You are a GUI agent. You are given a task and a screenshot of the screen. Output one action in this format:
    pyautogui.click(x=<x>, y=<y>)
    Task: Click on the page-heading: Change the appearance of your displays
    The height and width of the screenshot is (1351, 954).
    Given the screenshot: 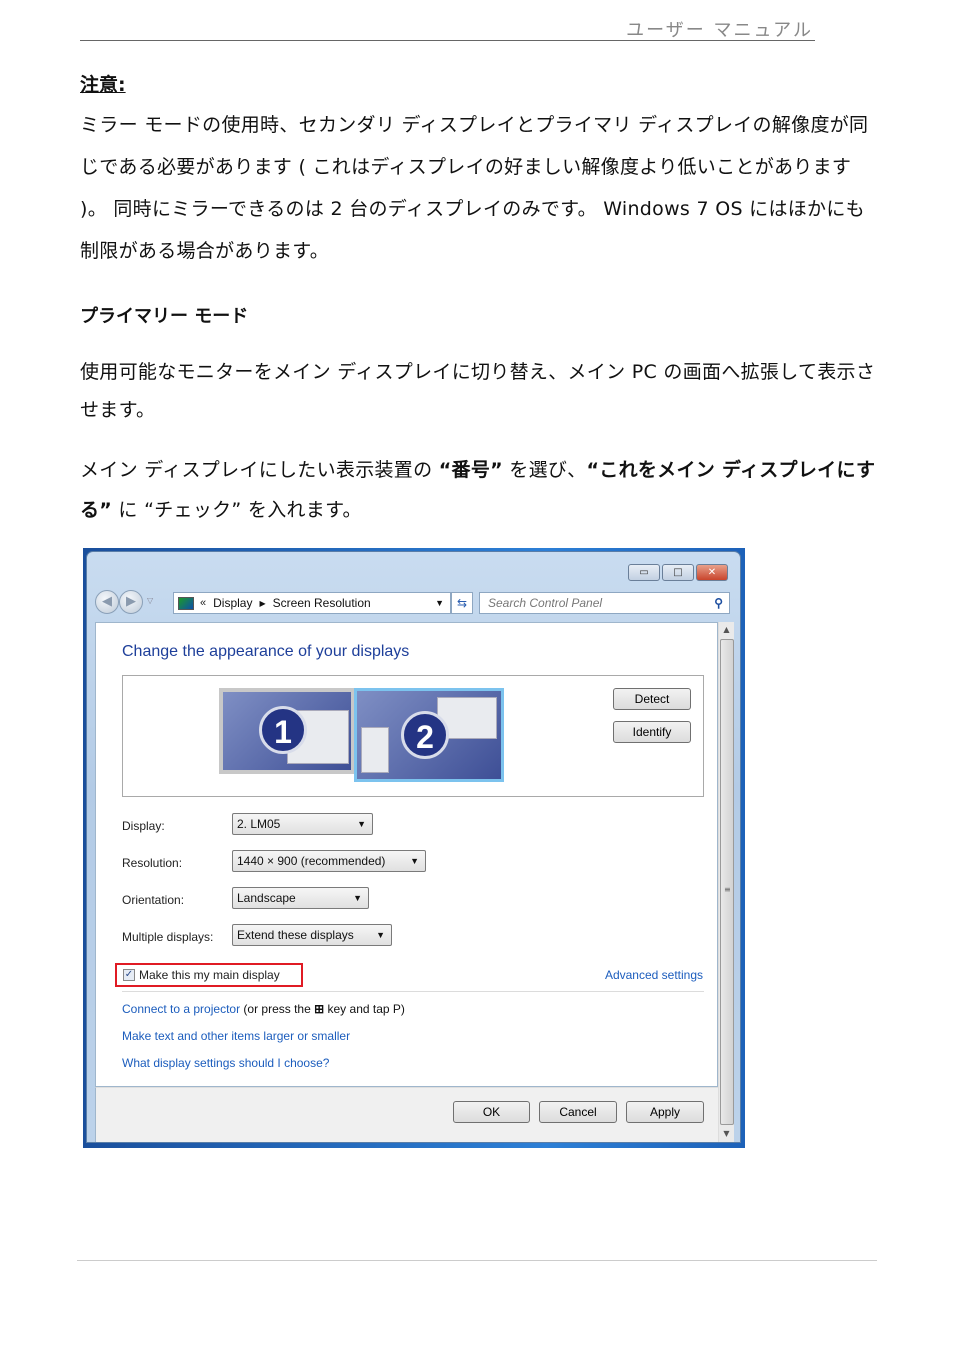 What is the action you would take?
    pyautogui.click(x=266, y=651)
    